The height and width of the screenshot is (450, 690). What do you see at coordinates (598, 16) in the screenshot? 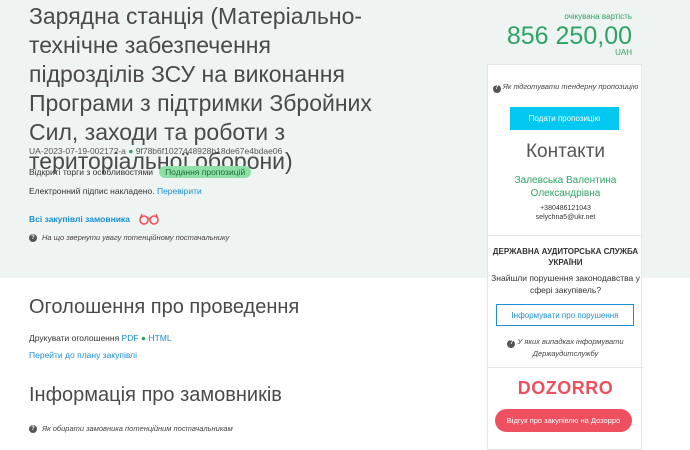
I see `price-label: очікувана вартість` at bounding box center [598, 16].